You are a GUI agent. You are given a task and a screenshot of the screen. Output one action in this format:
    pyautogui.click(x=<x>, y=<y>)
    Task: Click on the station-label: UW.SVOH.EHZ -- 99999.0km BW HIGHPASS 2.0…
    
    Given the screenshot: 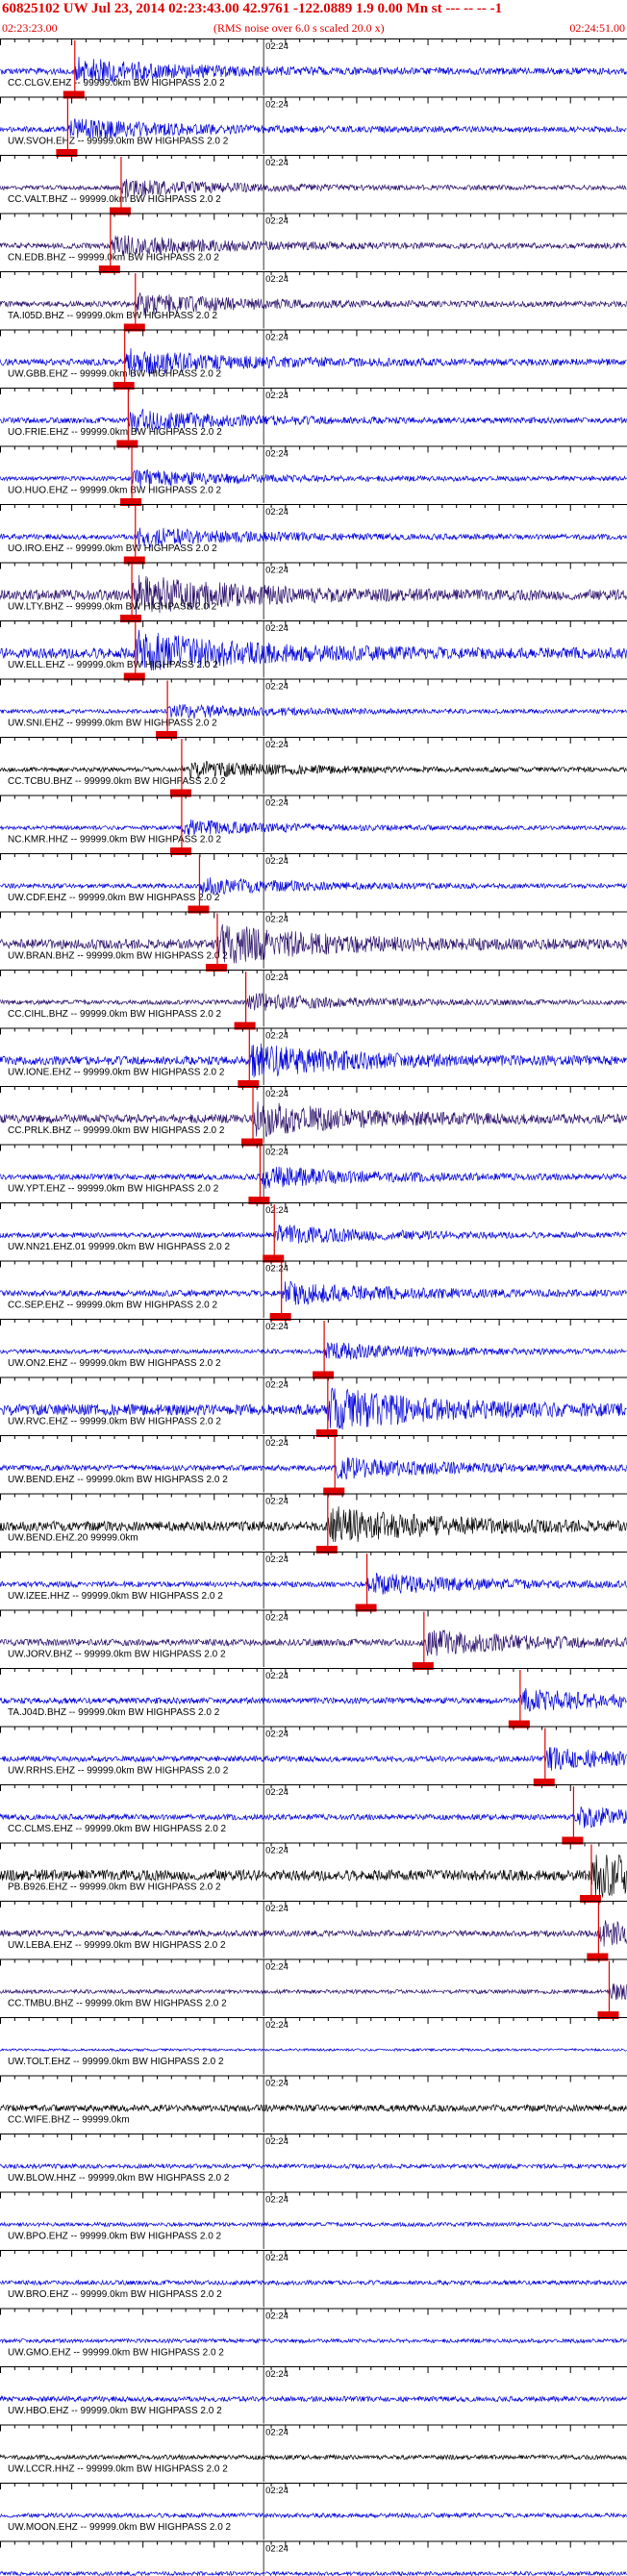 What is the action you would take?
    pyautogui.click(x=118, y=142)
    